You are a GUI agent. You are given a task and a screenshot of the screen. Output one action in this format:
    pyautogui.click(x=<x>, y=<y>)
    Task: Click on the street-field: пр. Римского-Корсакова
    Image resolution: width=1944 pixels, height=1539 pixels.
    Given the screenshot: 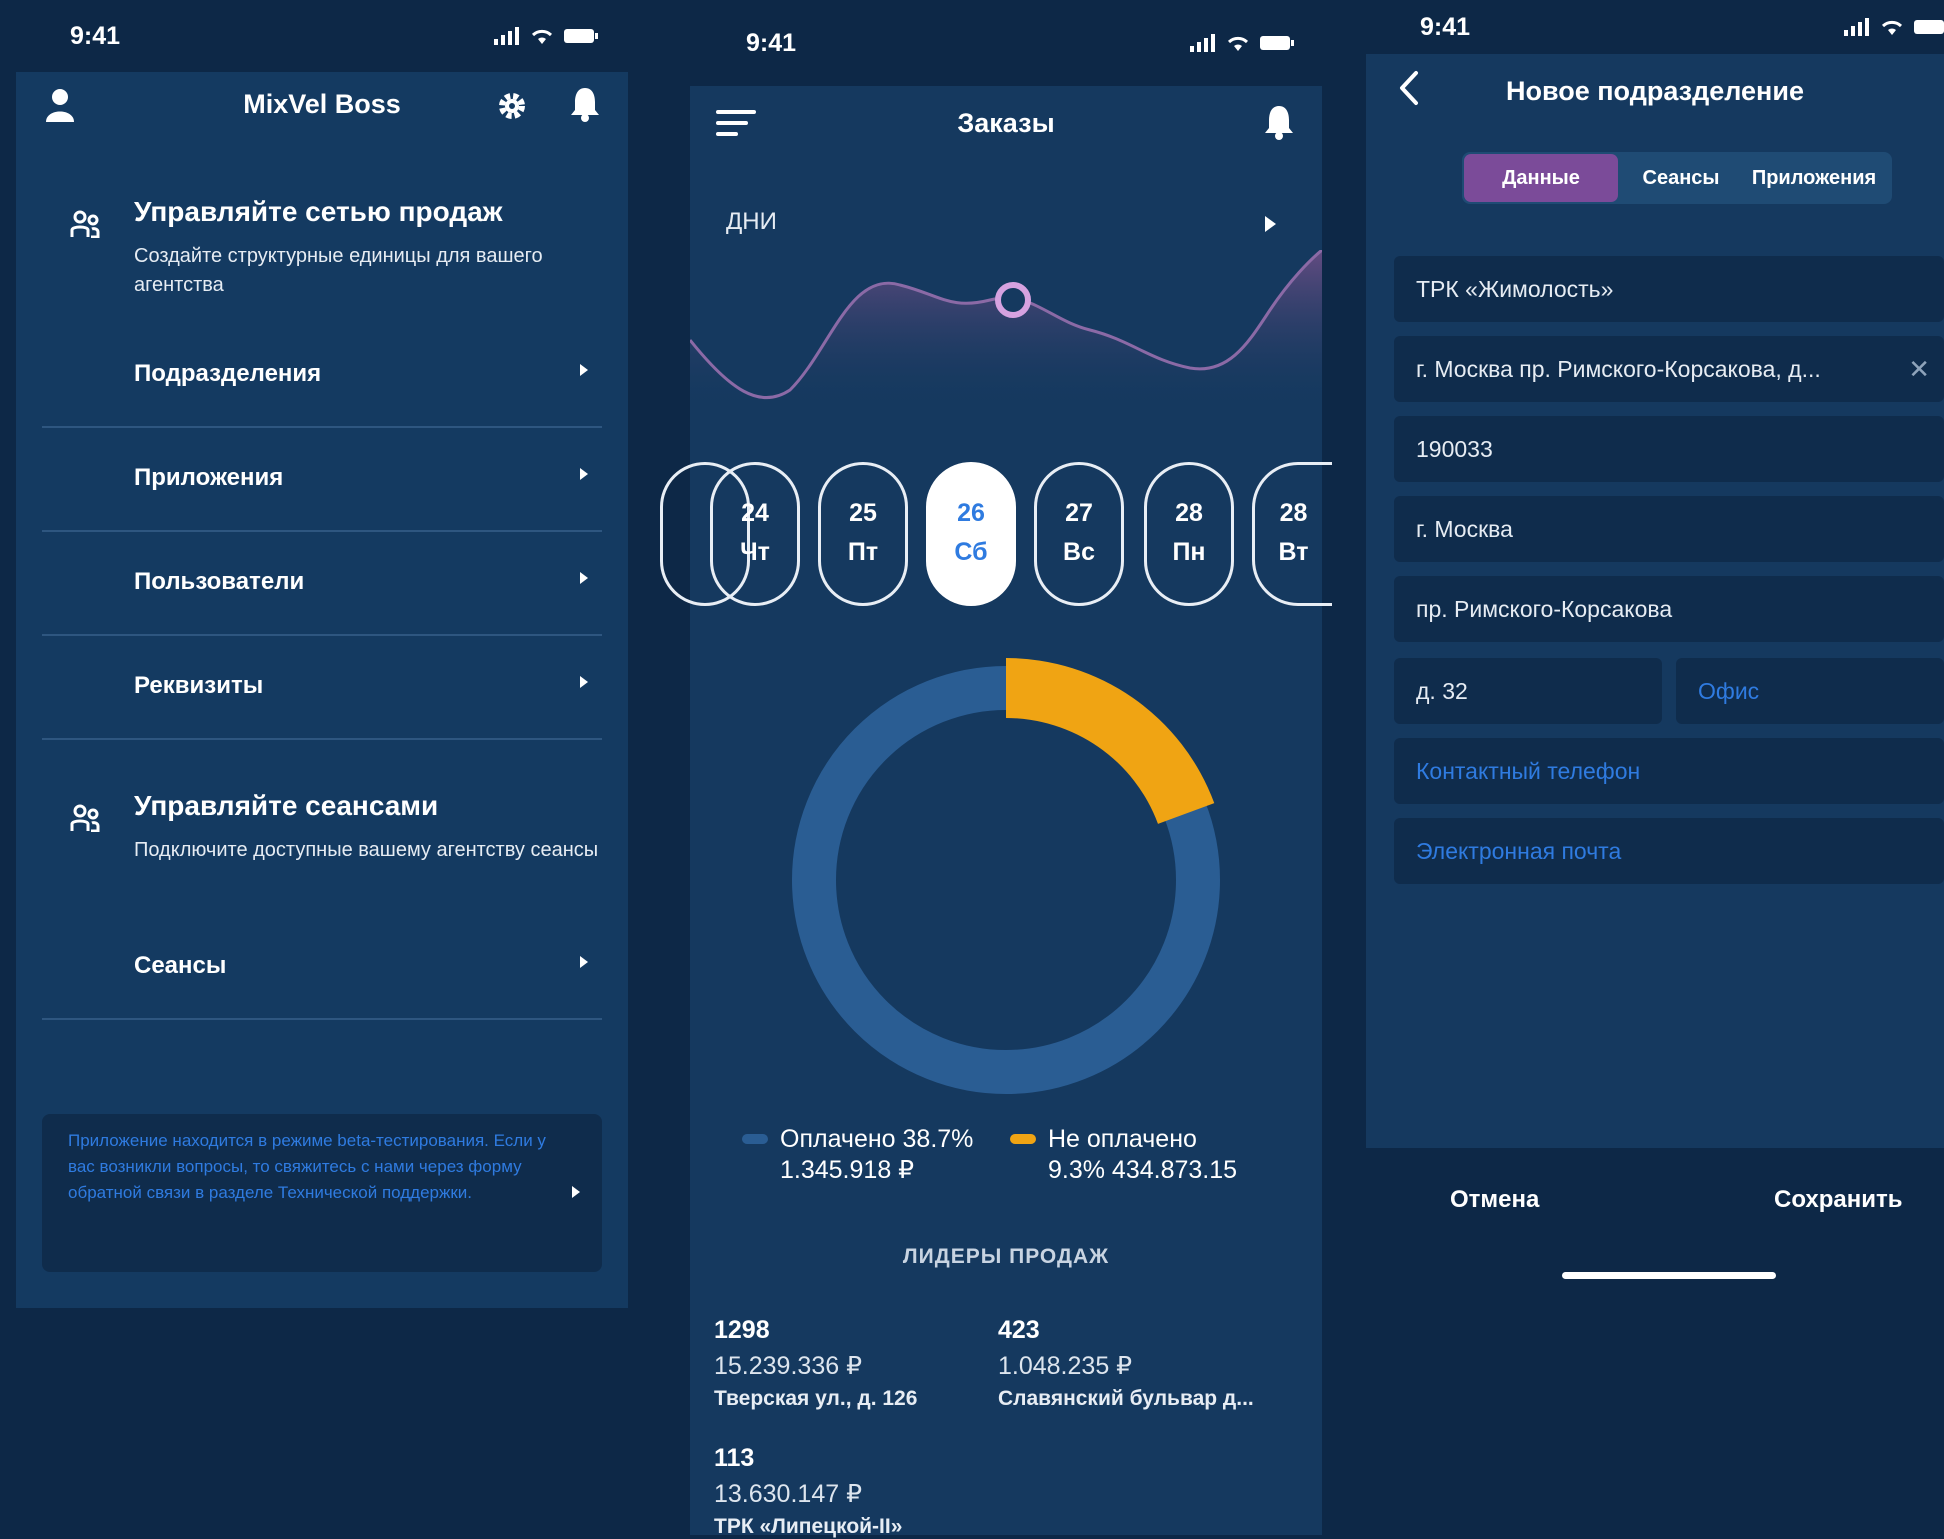 What is the action you would take?
    pyautogui.click(x=1669, y=609)
    